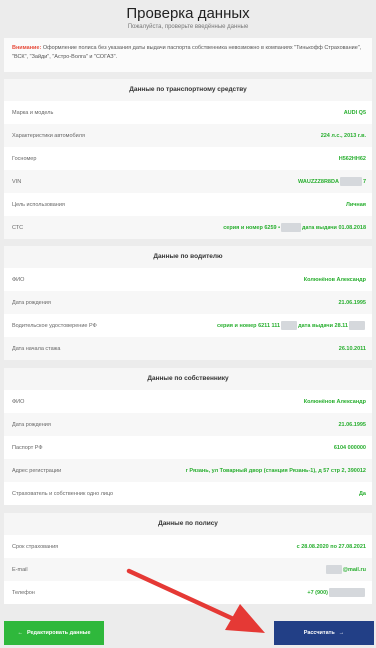 The width and height of the screenshot is (376, 648). Describe the element at coordinates (31, 424) in the screenshot. I see `owner-birth-label: Дата рождения` at that location.